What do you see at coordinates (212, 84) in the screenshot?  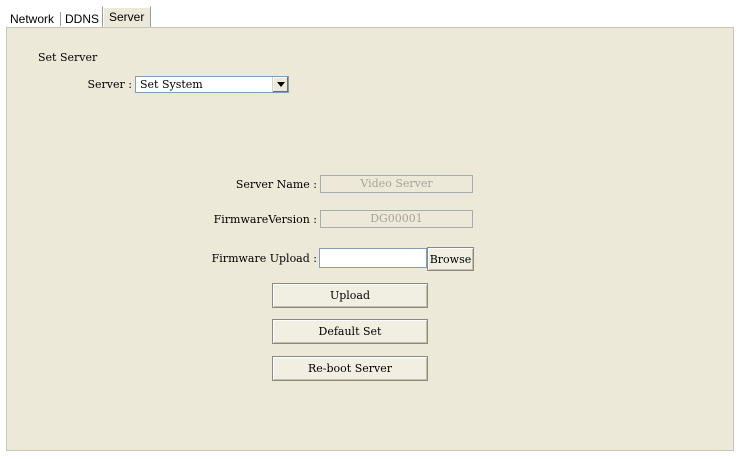 I see `server-select: Set System` at bounding box center [212, 84].